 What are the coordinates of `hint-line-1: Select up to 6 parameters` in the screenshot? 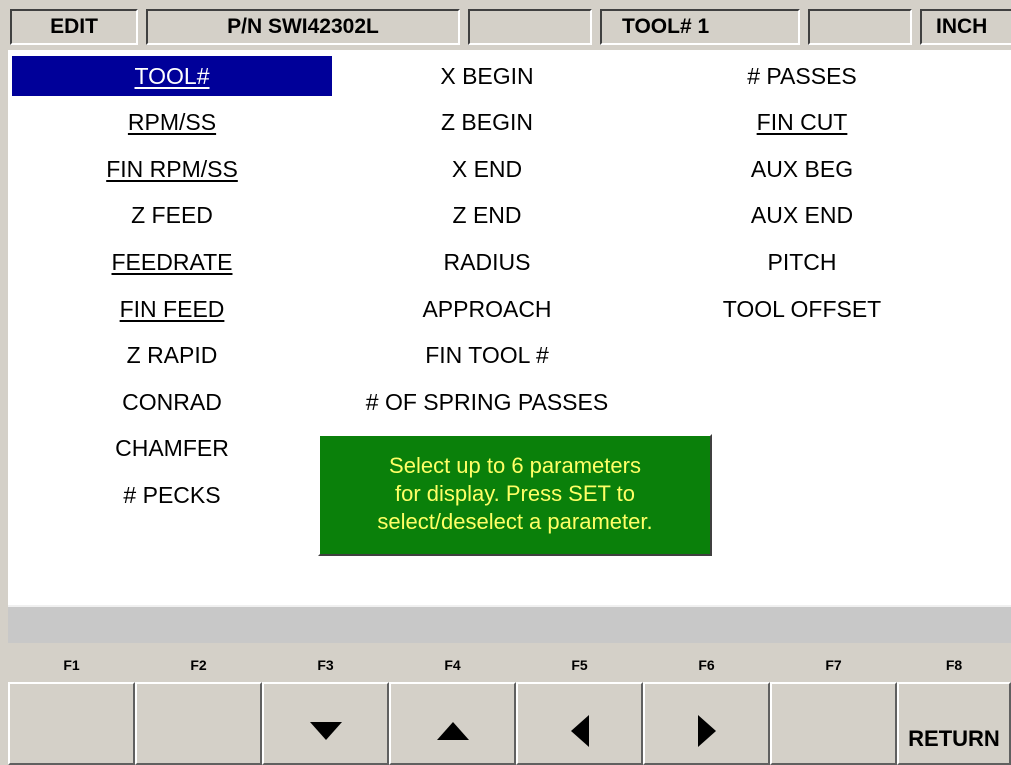 It's located at (515, 465).